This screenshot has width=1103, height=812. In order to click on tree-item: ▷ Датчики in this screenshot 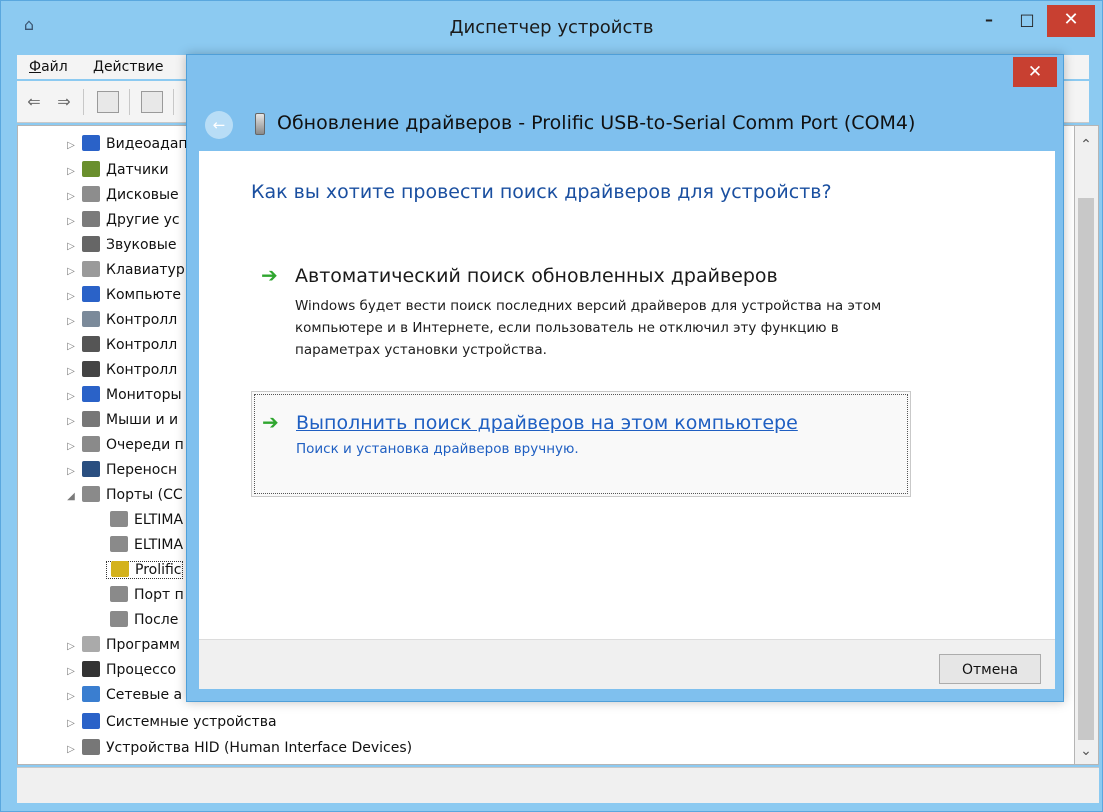, I will do `click(116, 170)`.